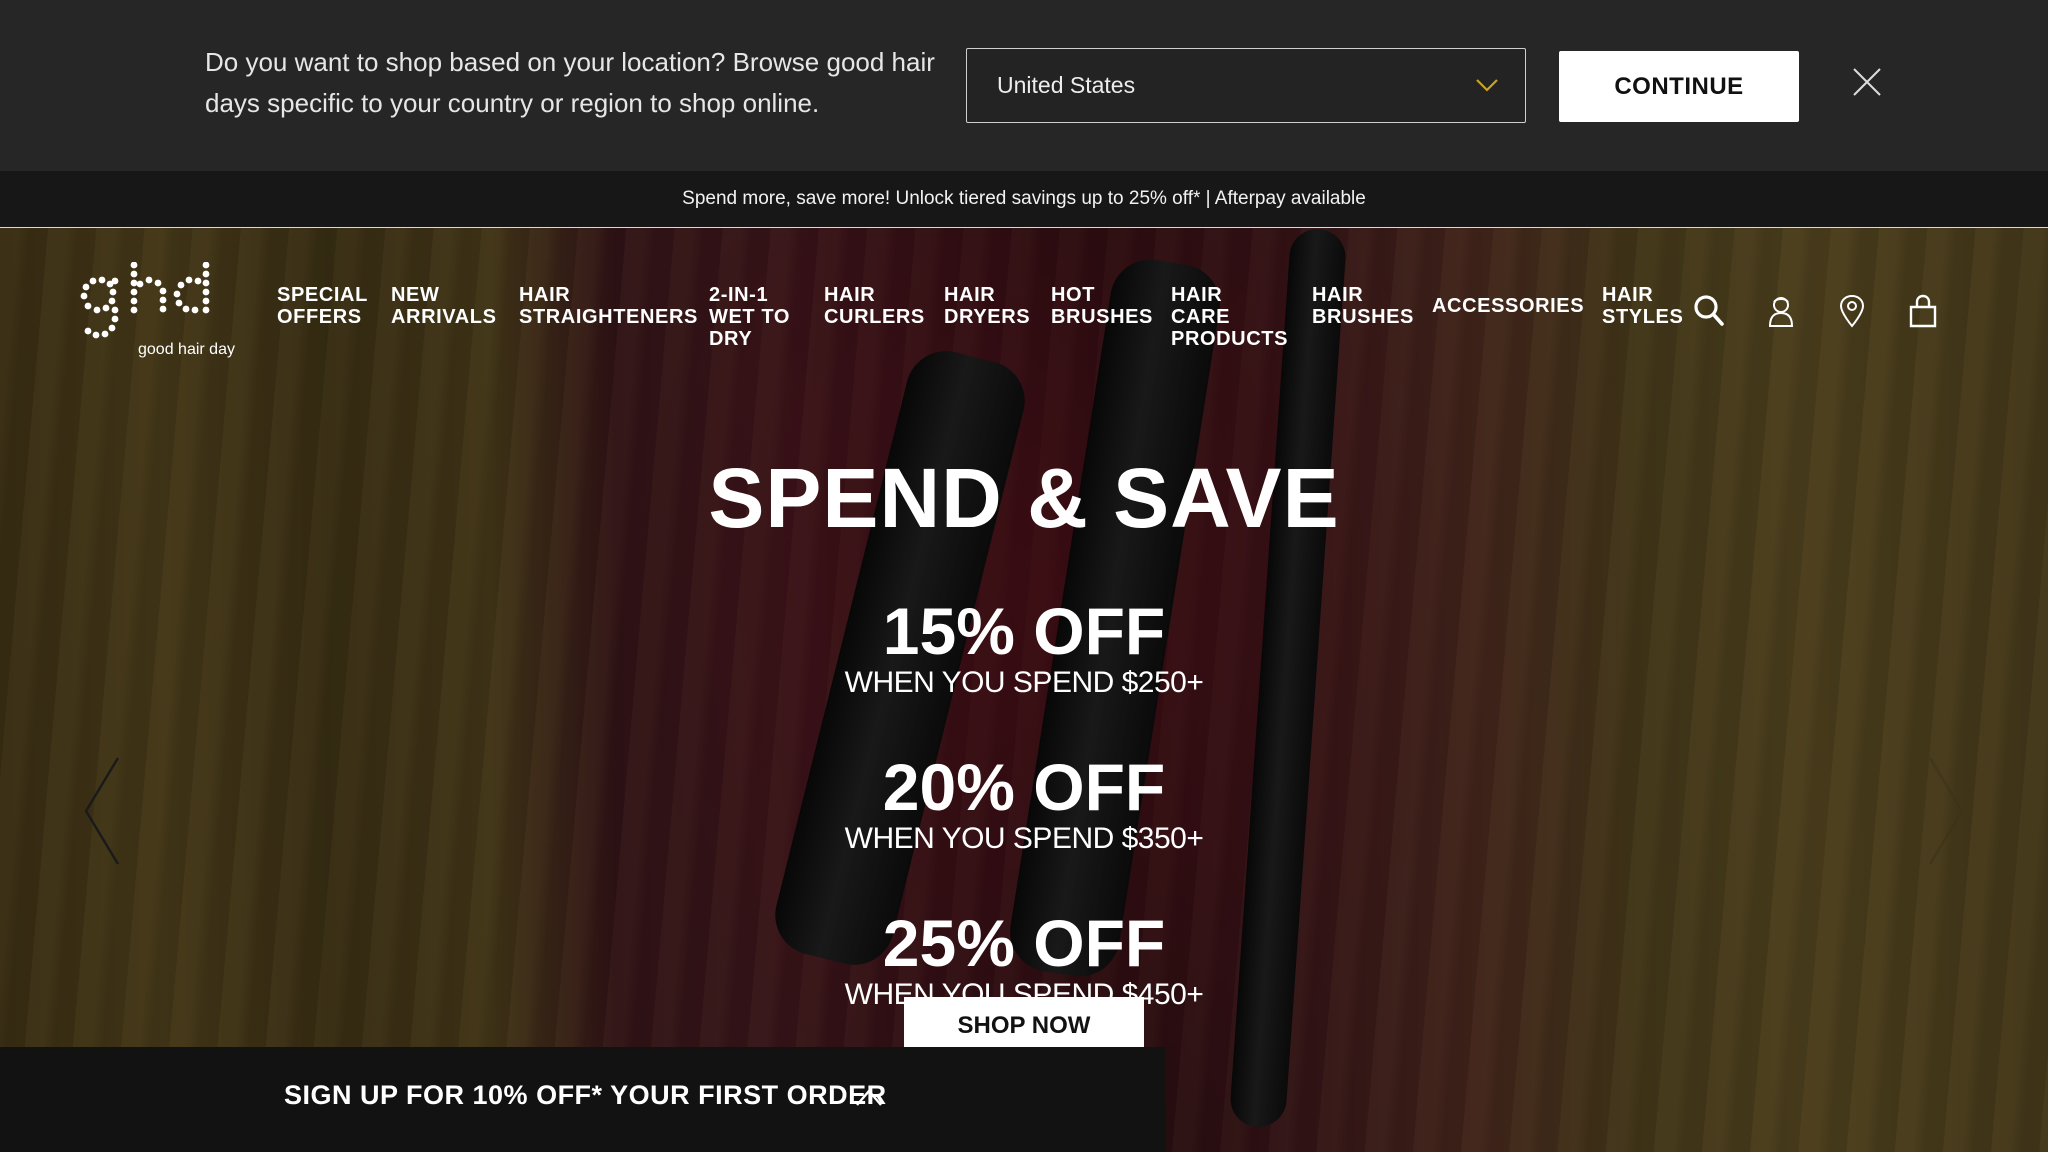 Image resolution: width=2048 pixels, height=1152 pixels. Describe the element at coordinates (444, 306) in the screenshot. I see `nav-new-arrivals: NEW ARRIVALS` at that location.